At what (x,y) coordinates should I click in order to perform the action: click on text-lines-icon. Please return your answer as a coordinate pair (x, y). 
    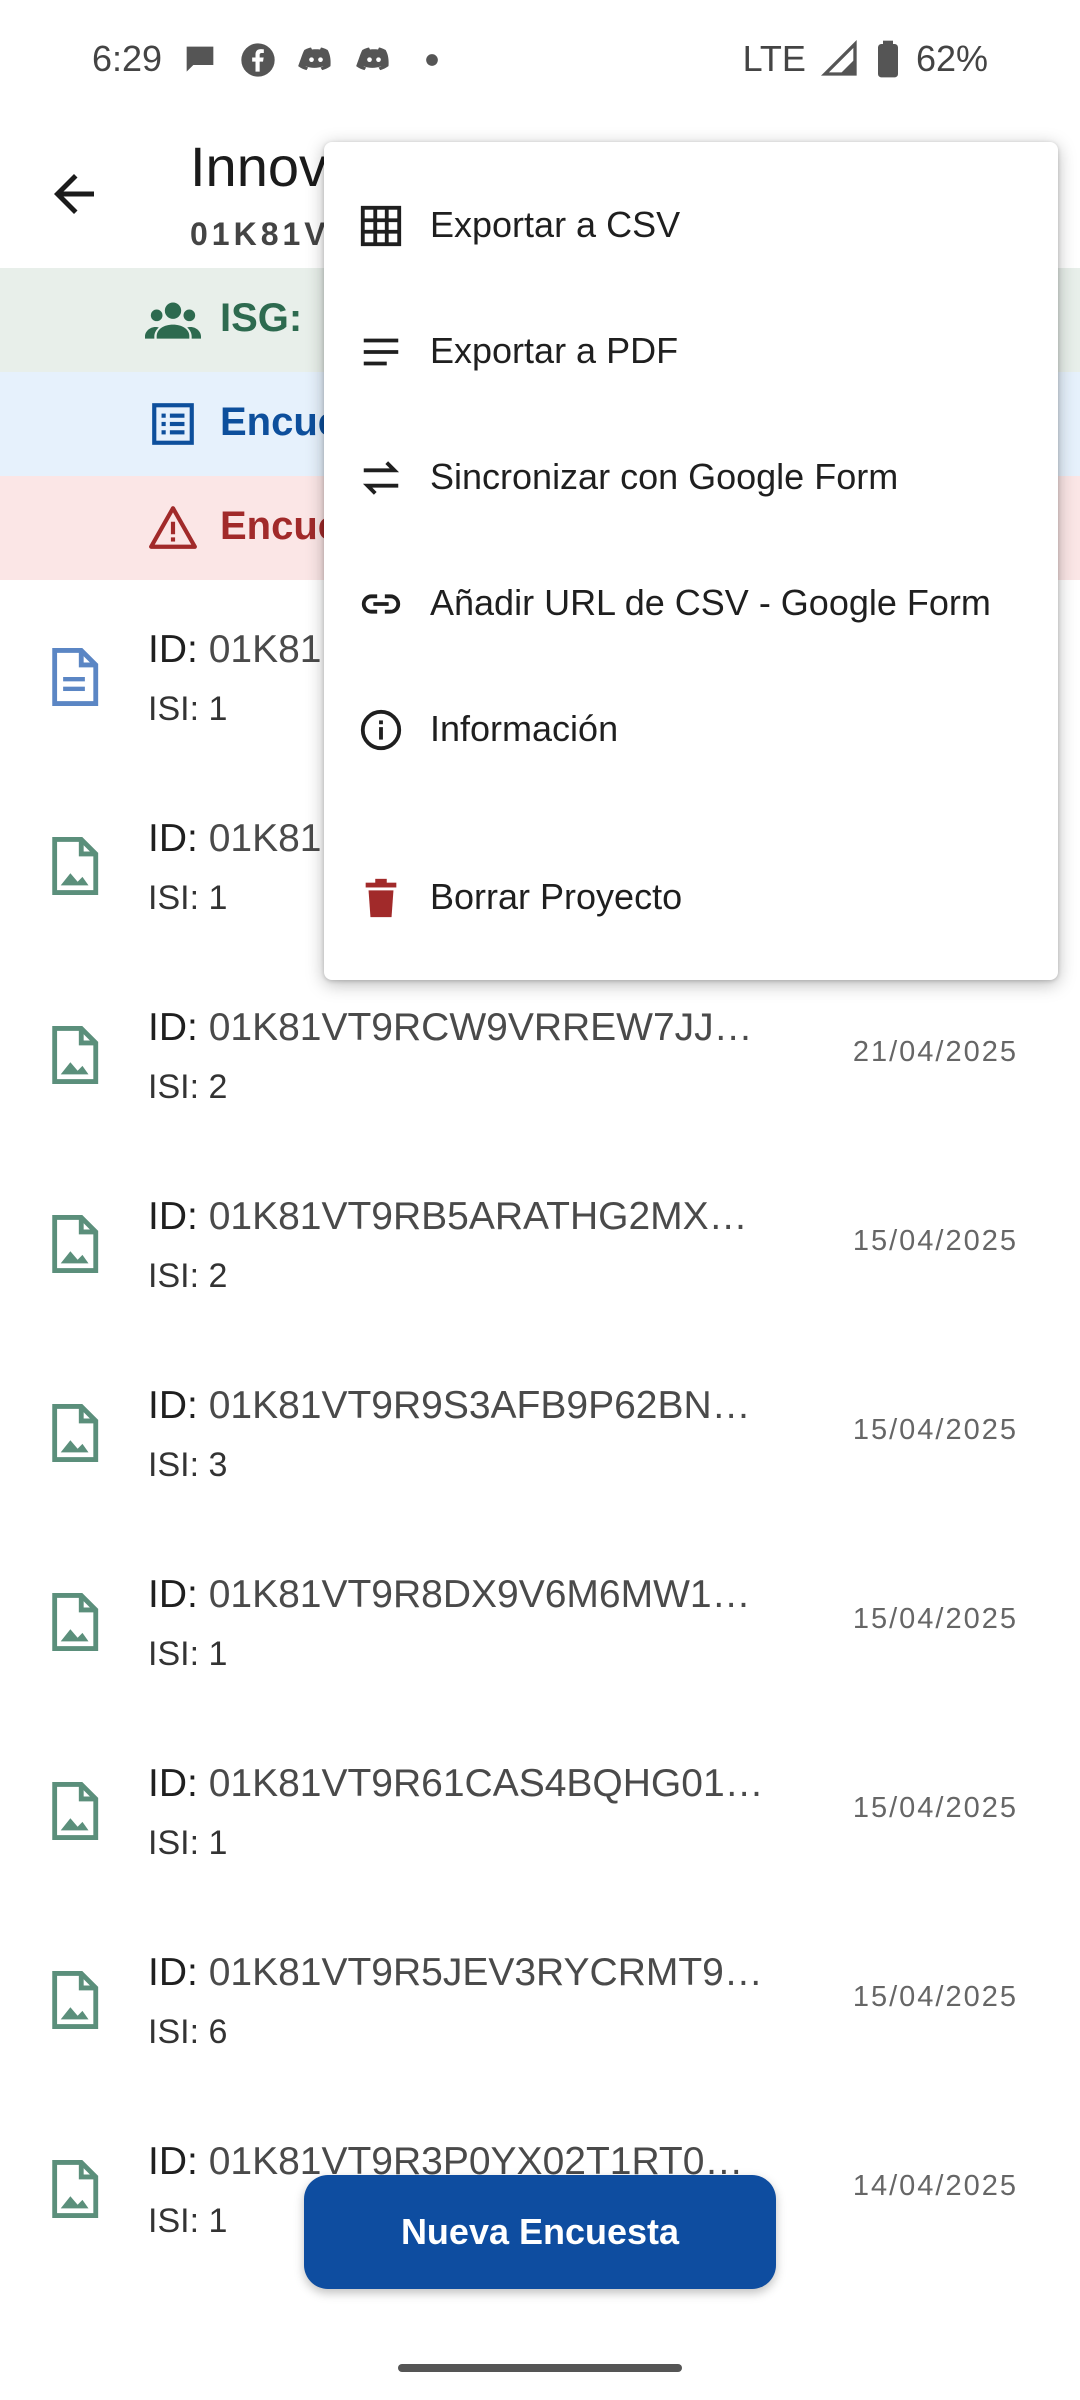
    Looking at the image, I should click on (381, 352).